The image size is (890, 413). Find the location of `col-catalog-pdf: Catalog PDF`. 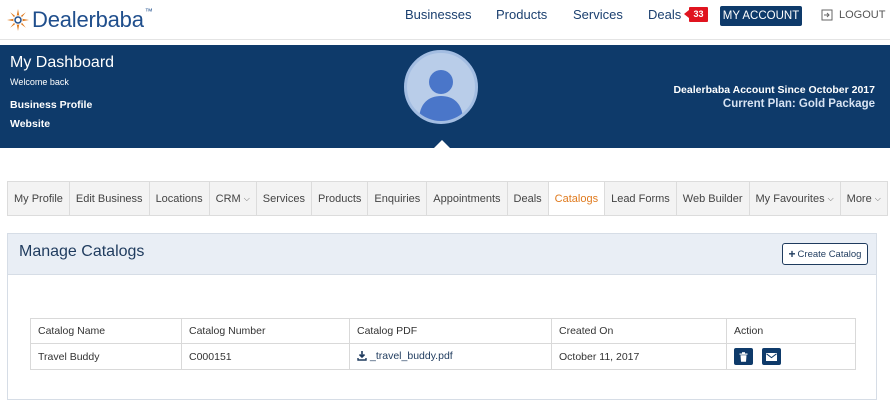

col-catalog-pdf: Catalog PDF is located at coordinates (450, 331).